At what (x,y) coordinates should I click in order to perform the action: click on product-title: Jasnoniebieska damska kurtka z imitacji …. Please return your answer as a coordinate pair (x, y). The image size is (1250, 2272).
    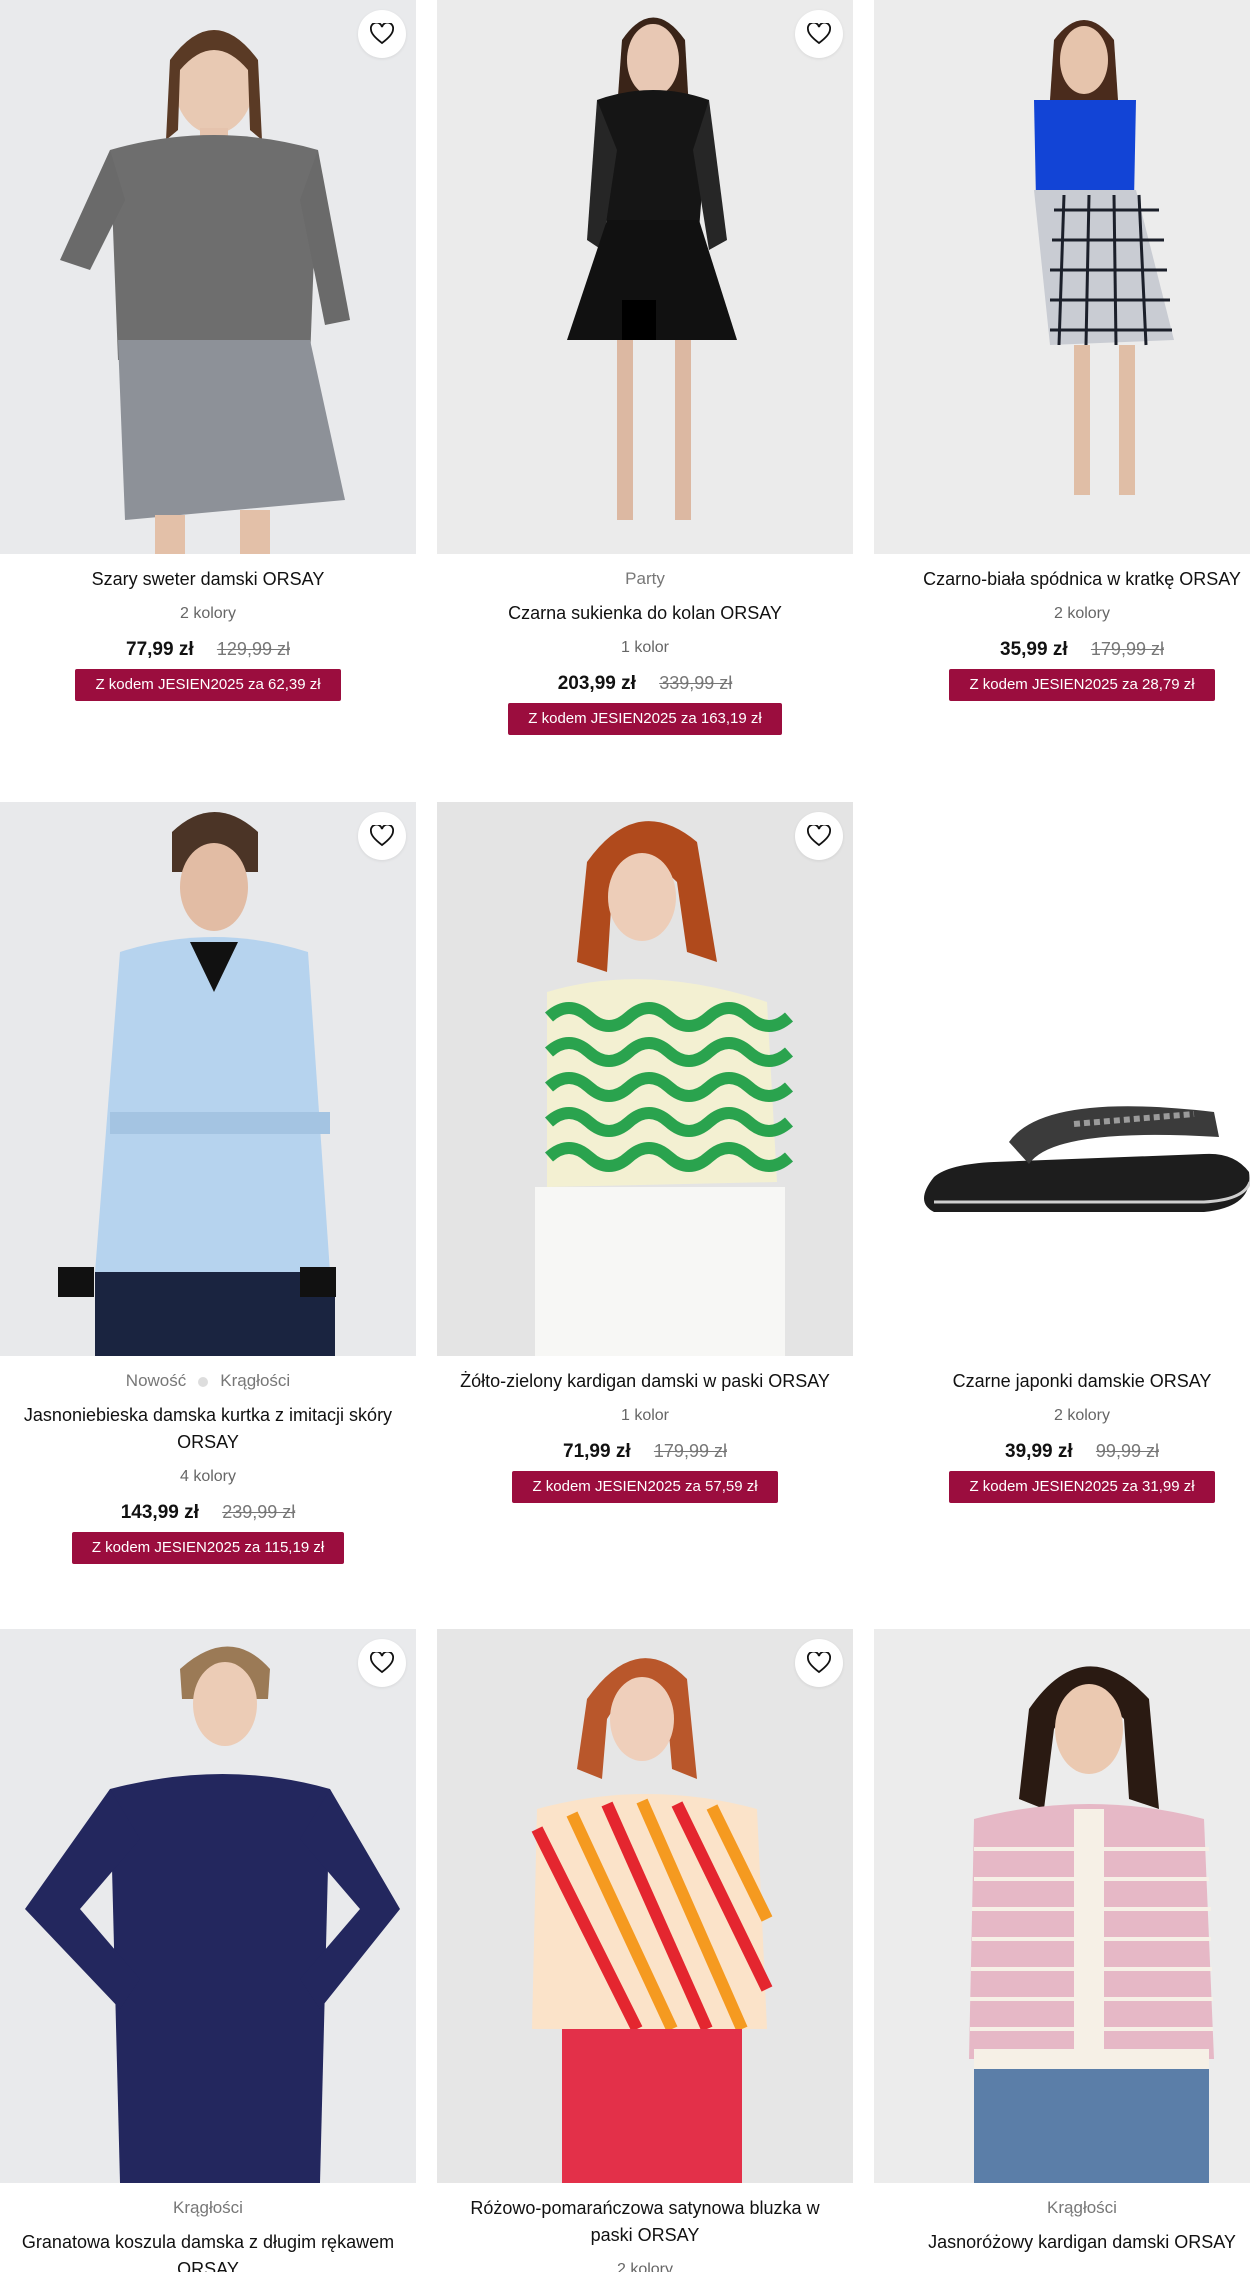
    Looking at the image, I should click on (208, 1429).